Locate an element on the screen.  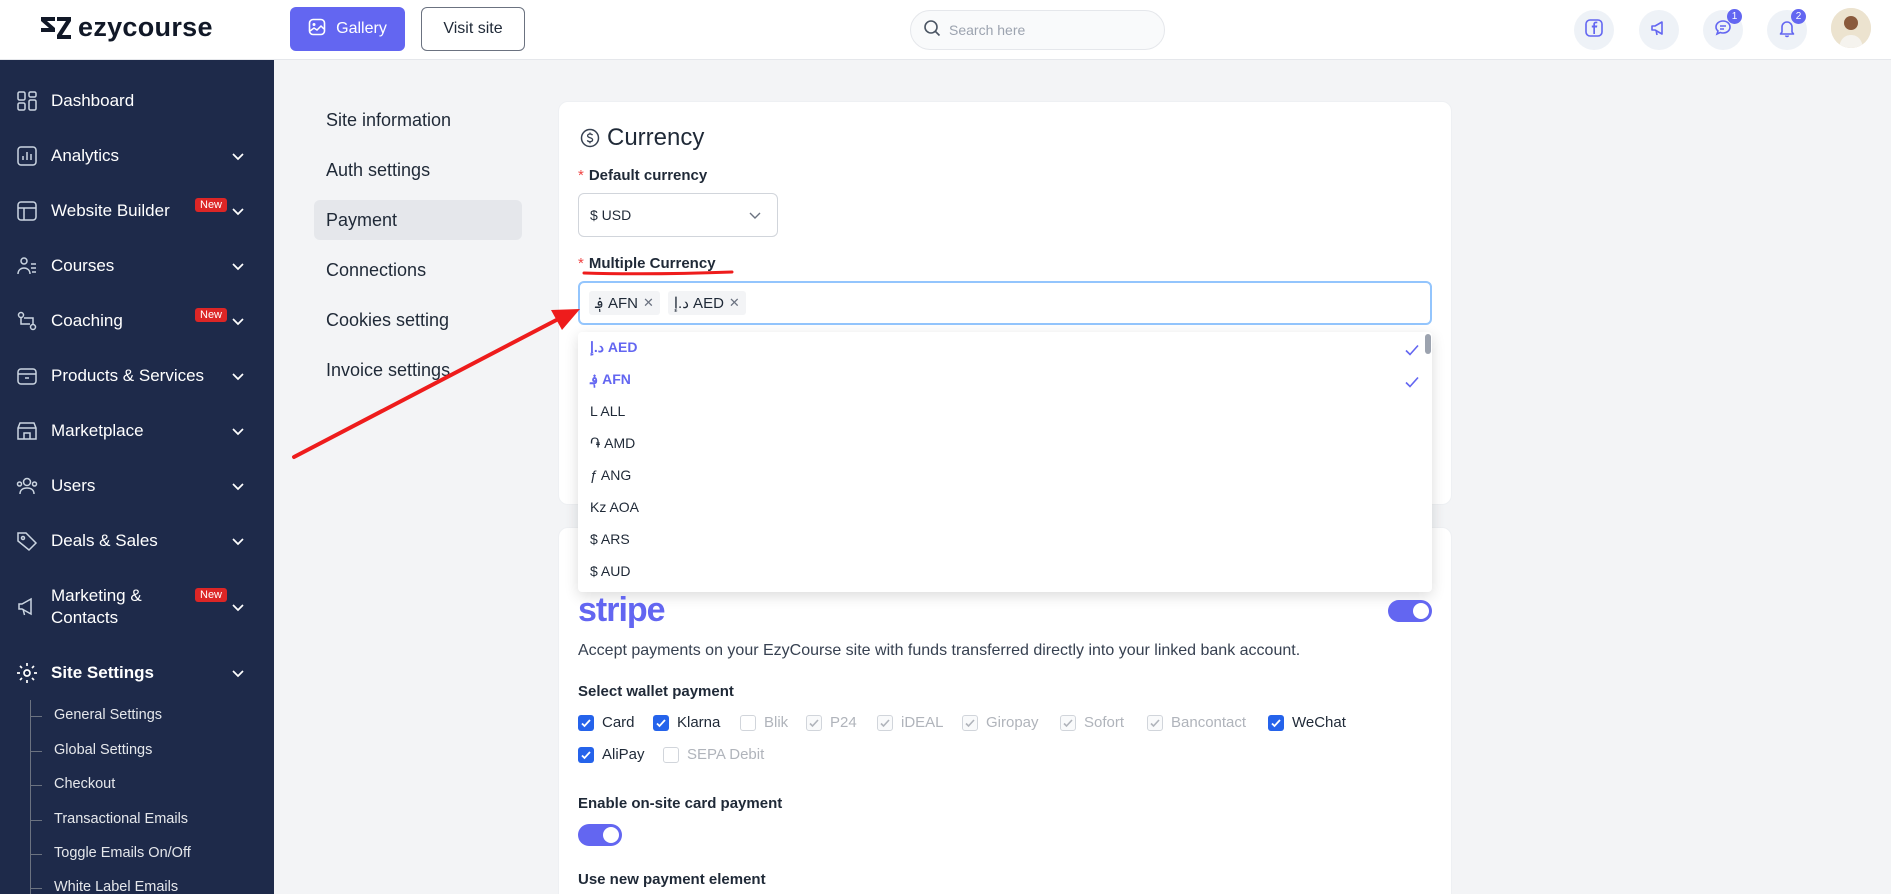
courses-icon is located at coordinates (27, 266).